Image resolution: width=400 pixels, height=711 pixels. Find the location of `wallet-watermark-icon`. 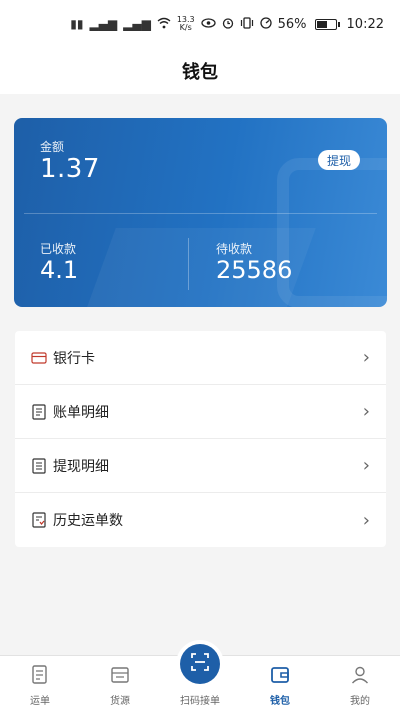

wallet-watermark-icon is located at coordinates (332, 232).